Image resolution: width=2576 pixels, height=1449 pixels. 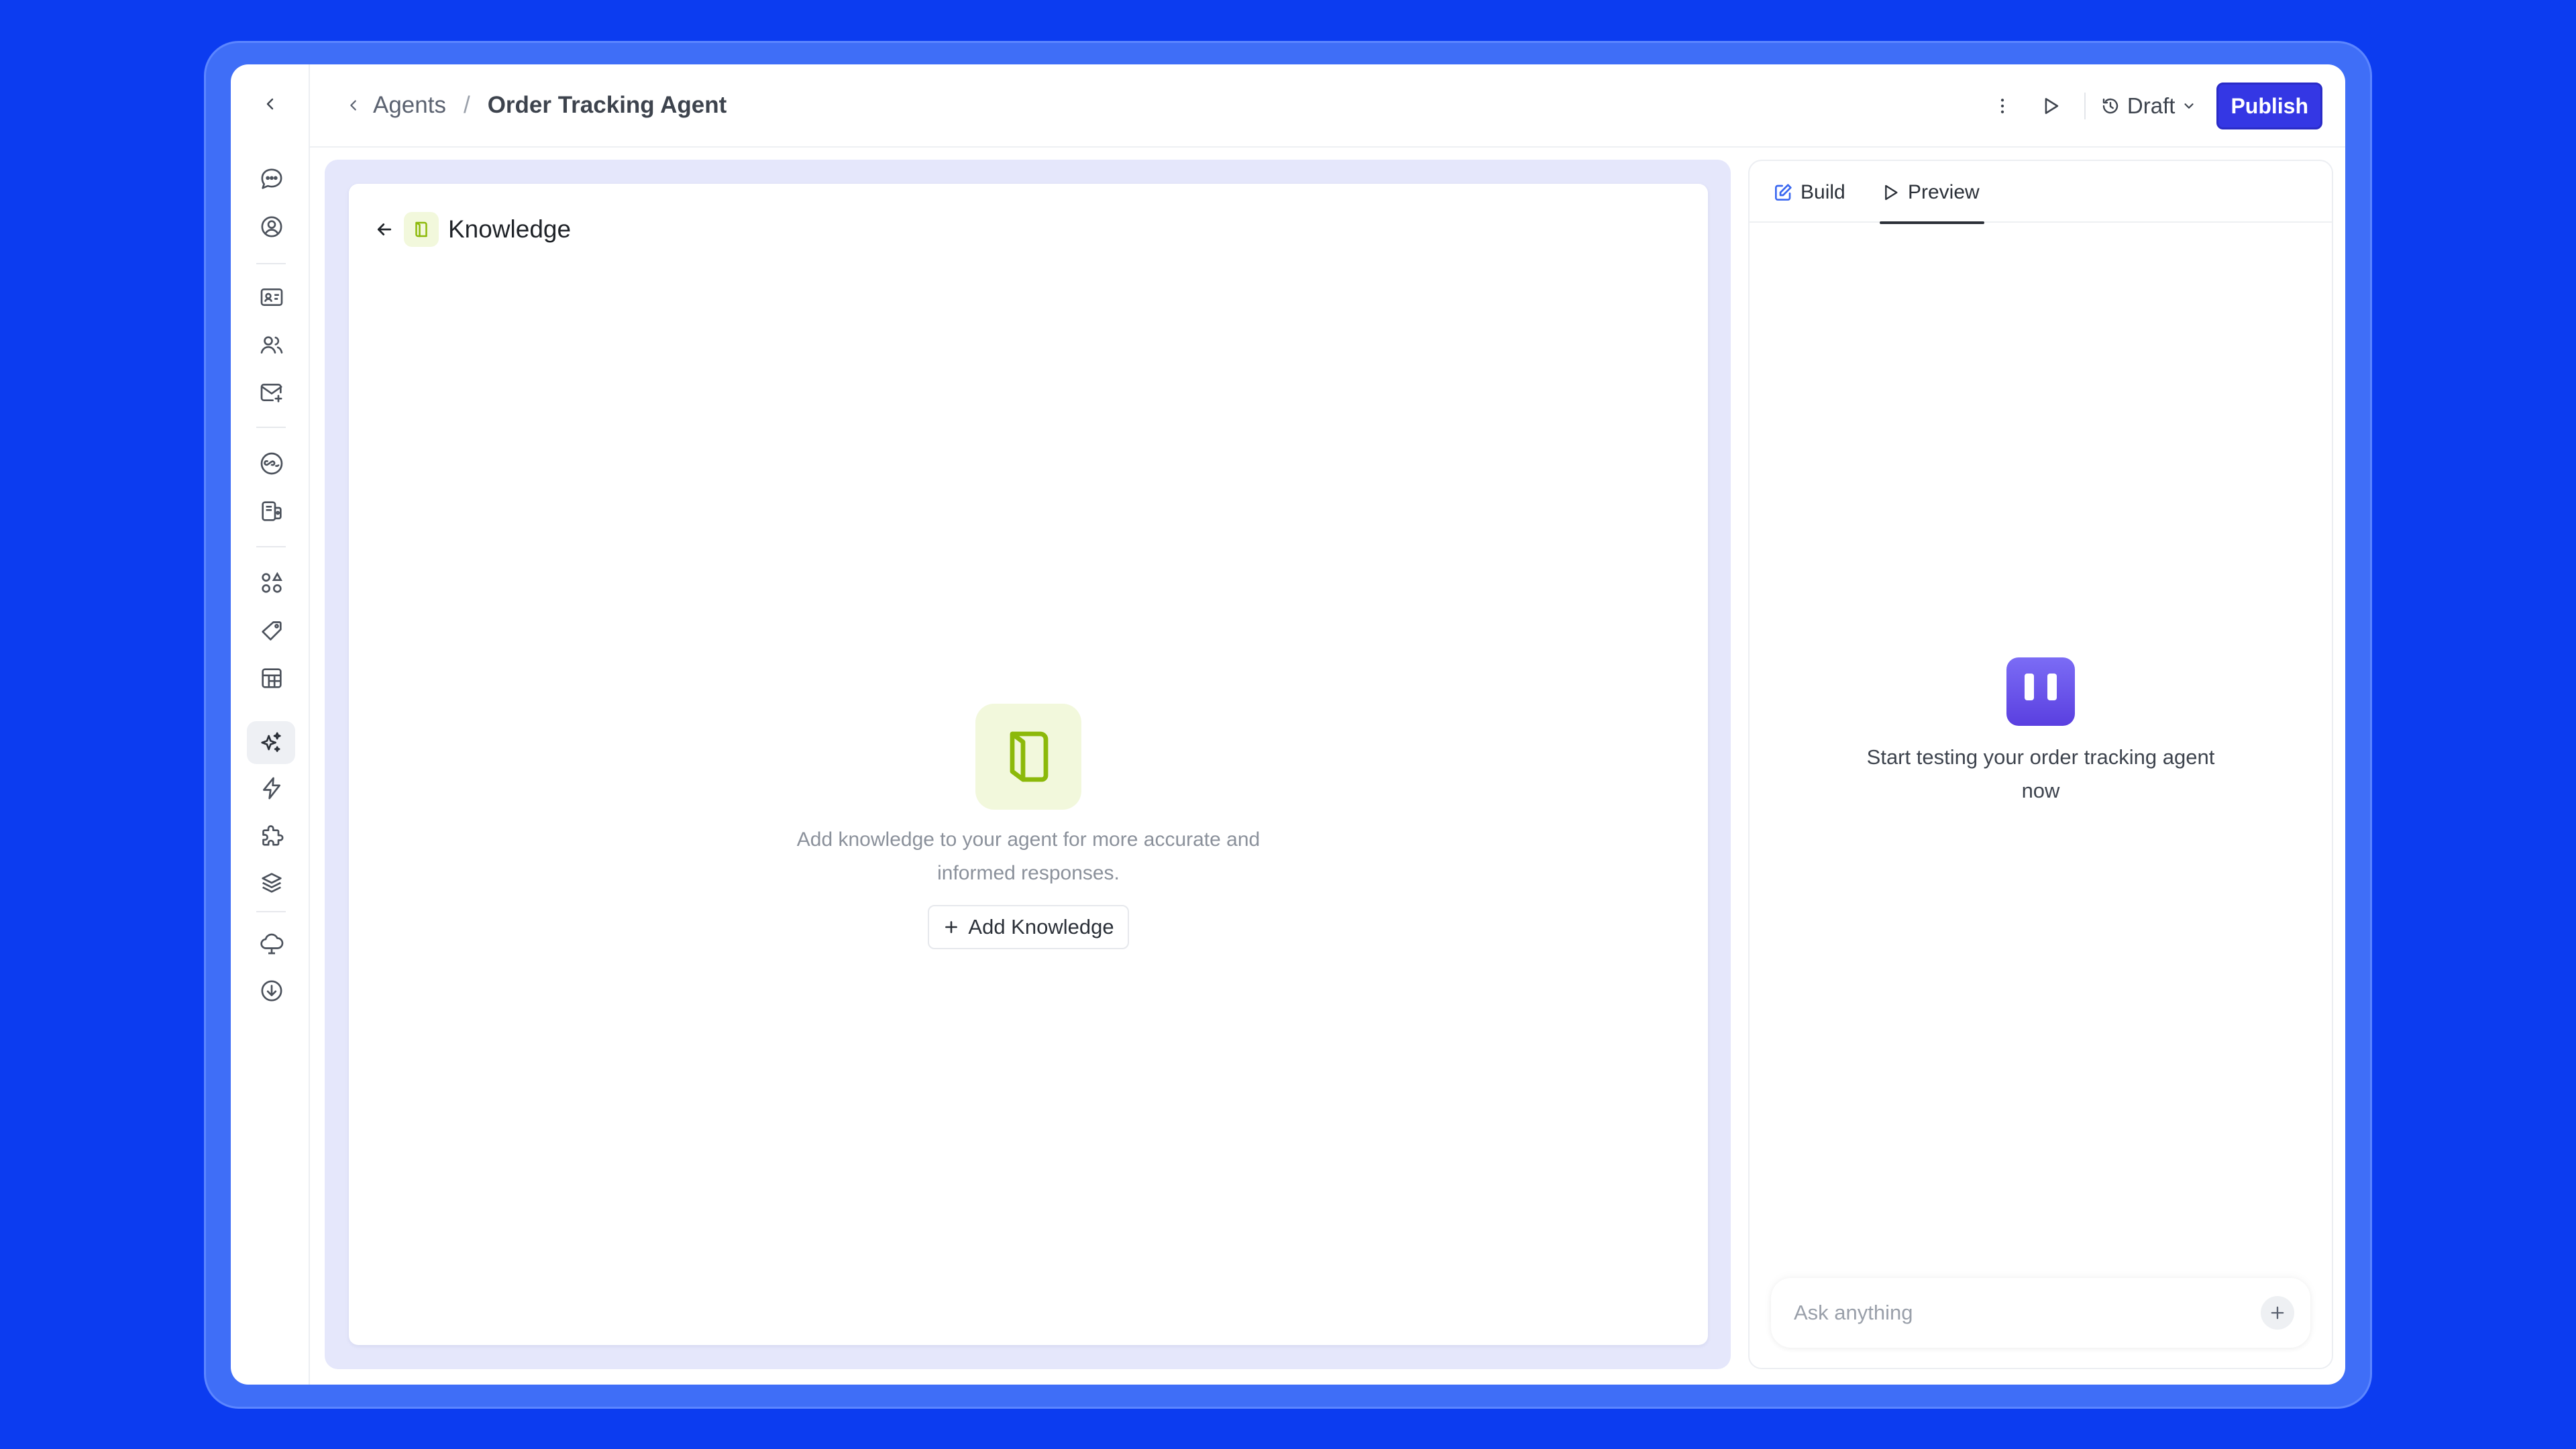 I want to click on breadcrumb-agents-link: Agents, so click(x=409, y=105).